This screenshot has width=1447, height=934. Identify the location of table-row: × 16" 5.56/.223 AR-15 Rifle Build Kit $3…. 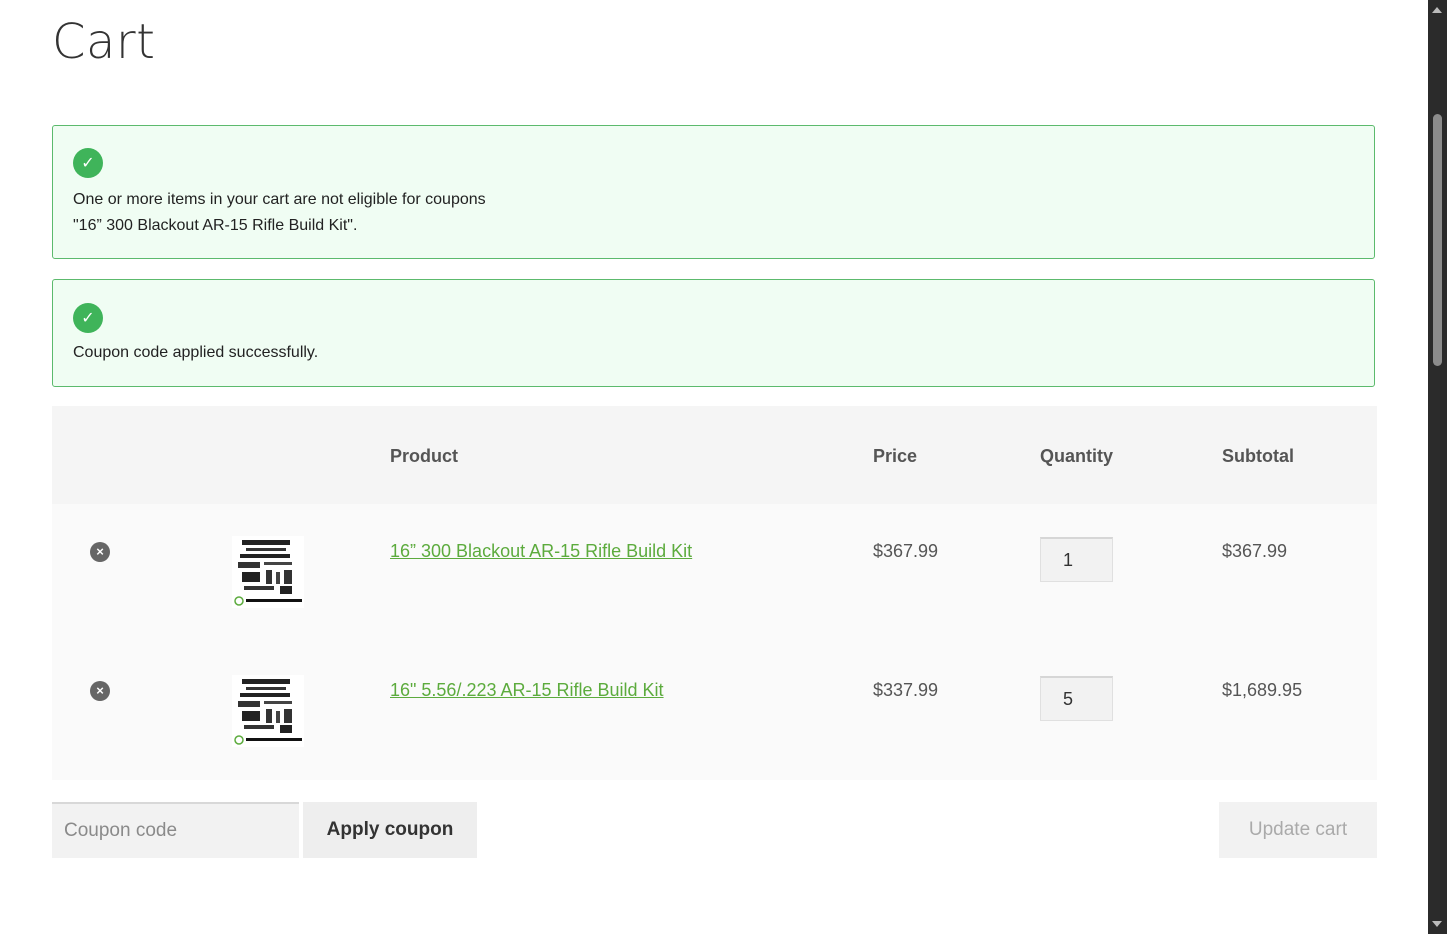
(714, 712).